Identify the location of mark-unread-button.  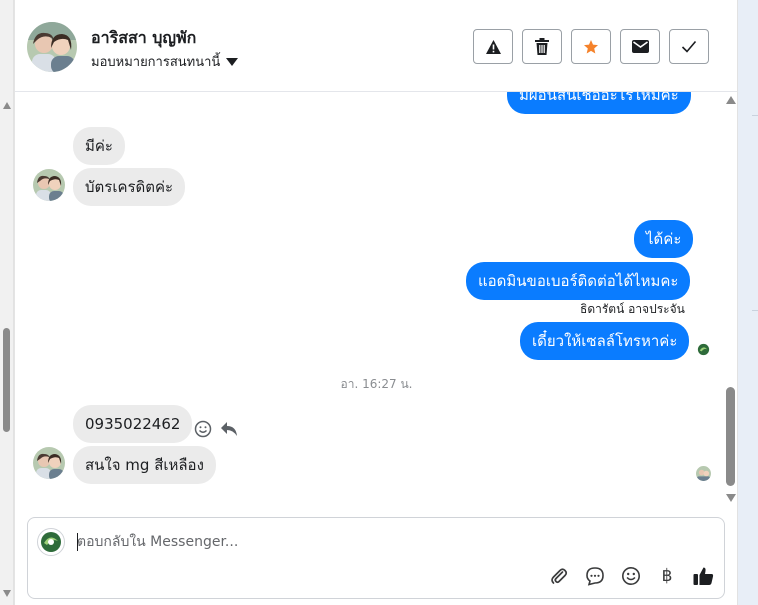
(640, 46).